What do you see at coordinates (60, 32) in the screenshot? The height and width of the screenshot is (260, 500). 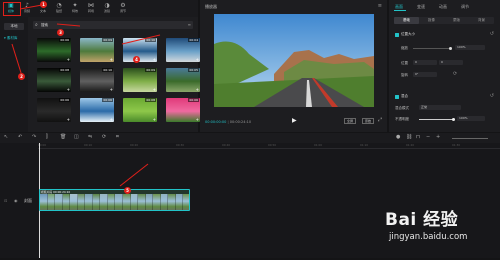 I see `badge-3: 3` at bounding box center [60, 32].